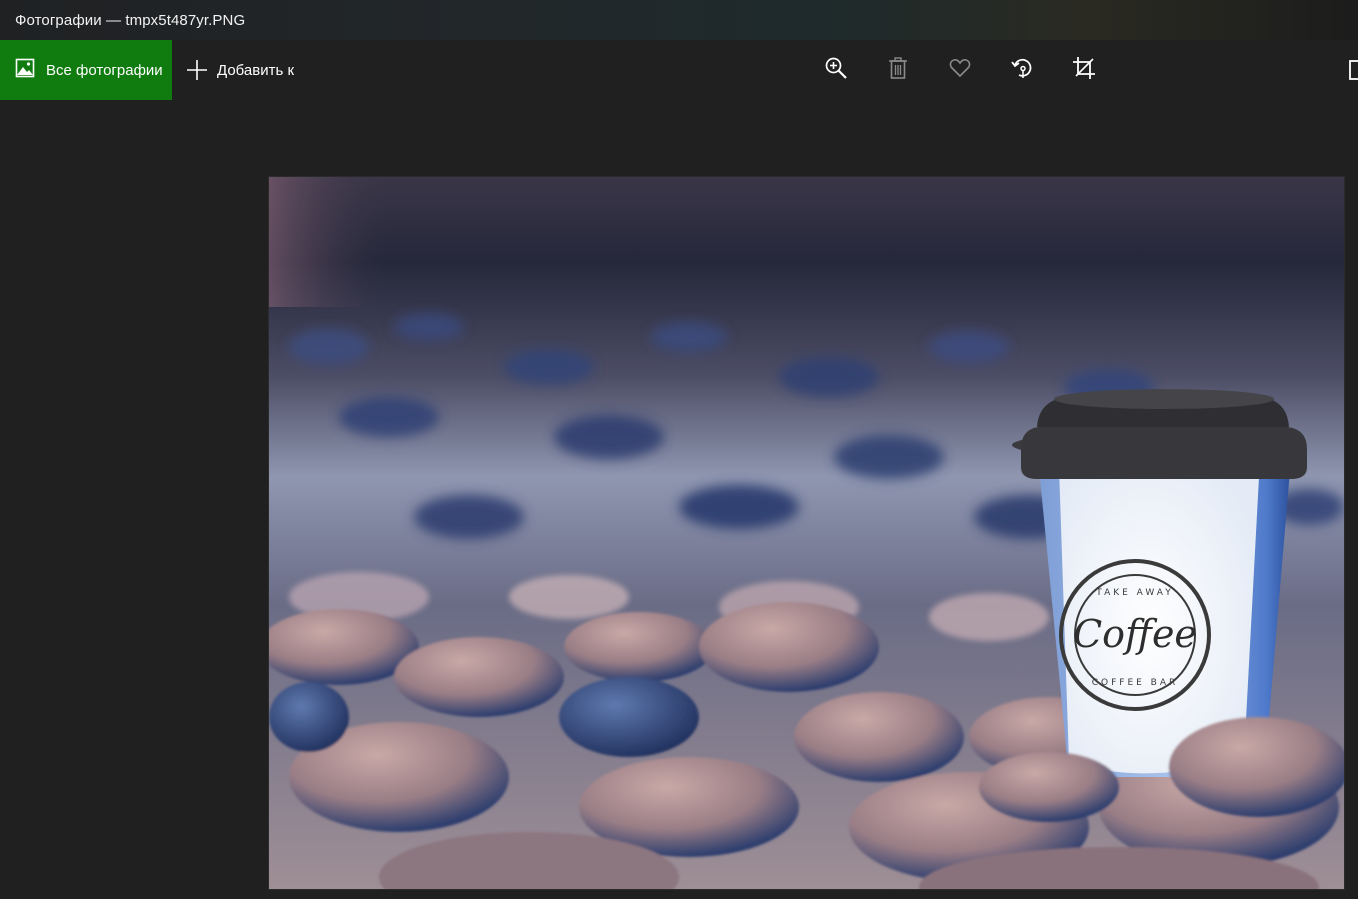 The image size is (1358, 899). I want to click on rotate-button, so click(1022, 70).